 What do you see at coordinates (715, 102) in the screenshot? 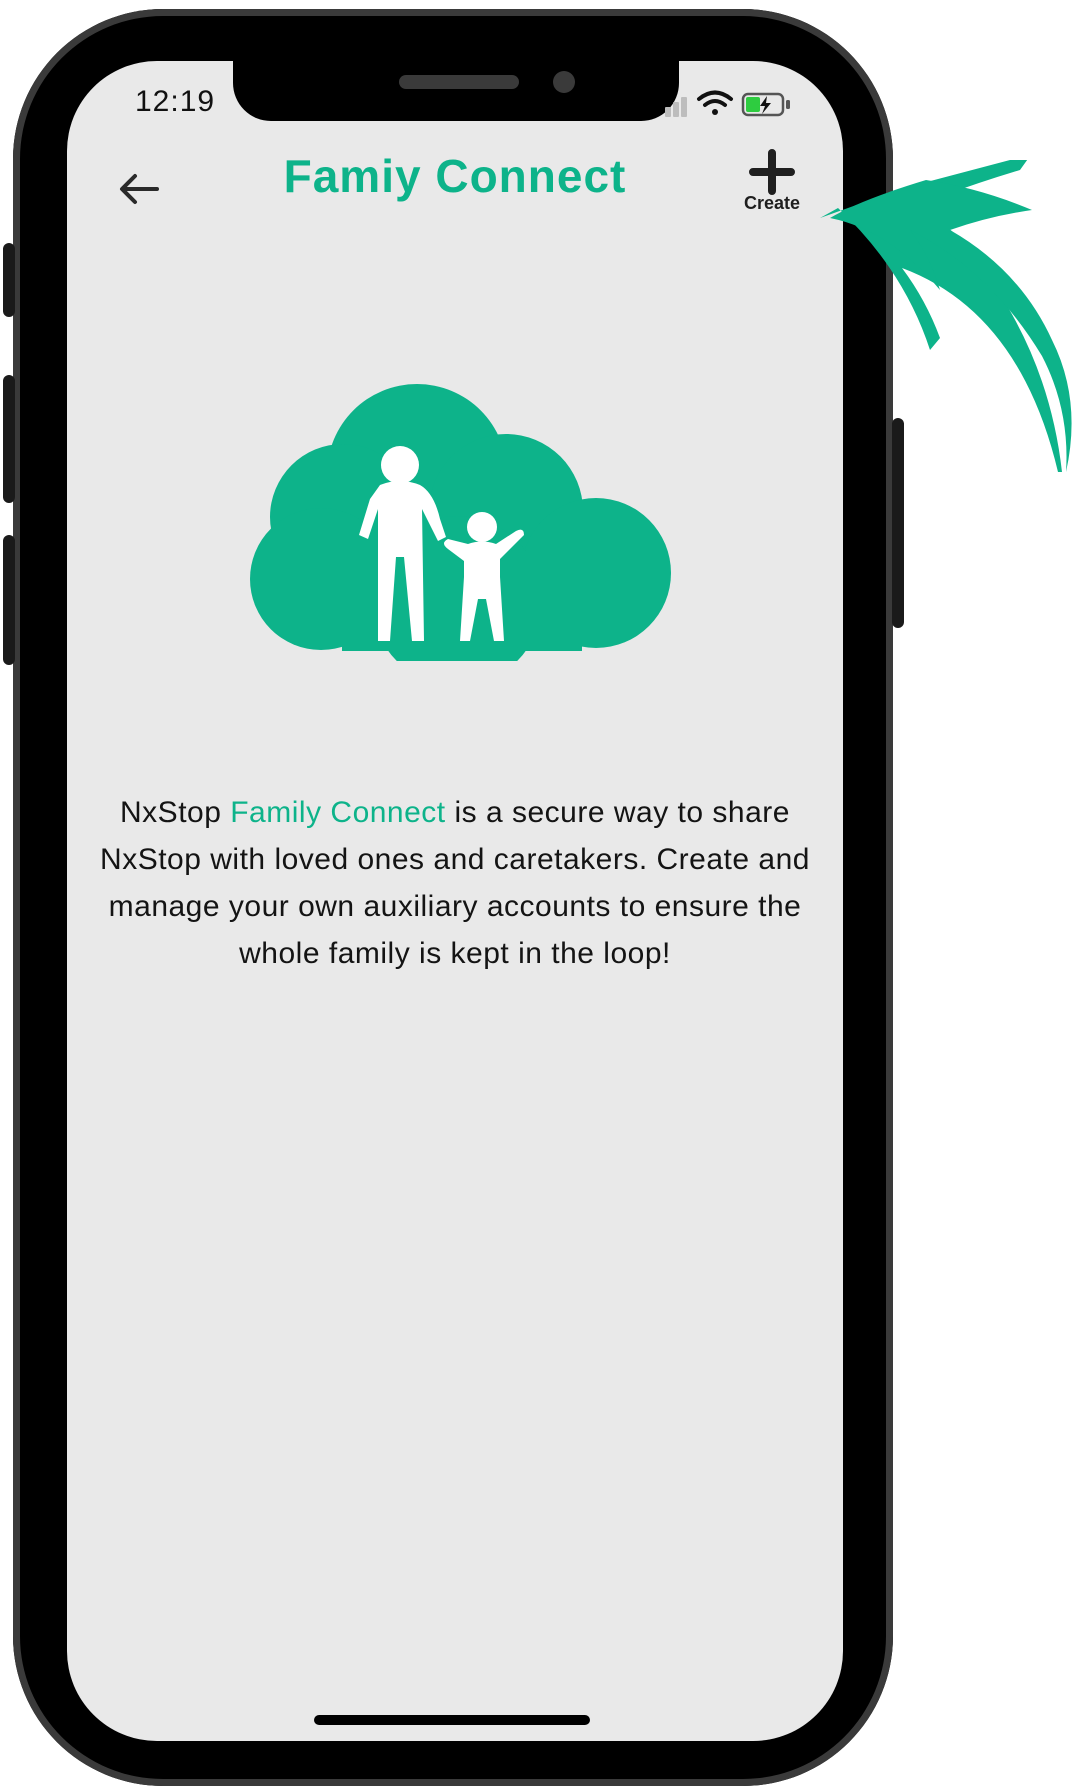
I see `wifi-icon` at bounding box center [715, 102].